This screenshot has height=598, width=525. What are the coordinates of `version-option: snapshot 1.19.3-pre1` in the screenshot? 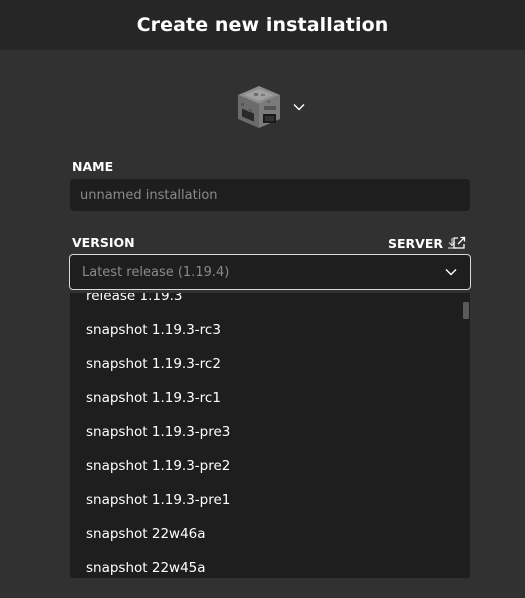 It's located at (266, 500).